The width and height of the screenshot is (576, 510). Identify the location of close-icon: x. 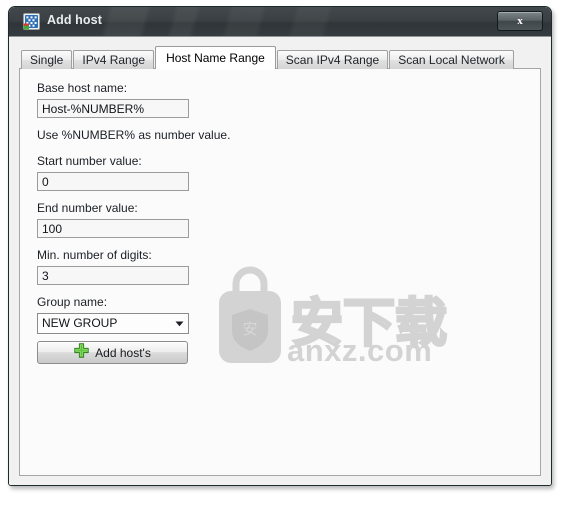
(520, 21).